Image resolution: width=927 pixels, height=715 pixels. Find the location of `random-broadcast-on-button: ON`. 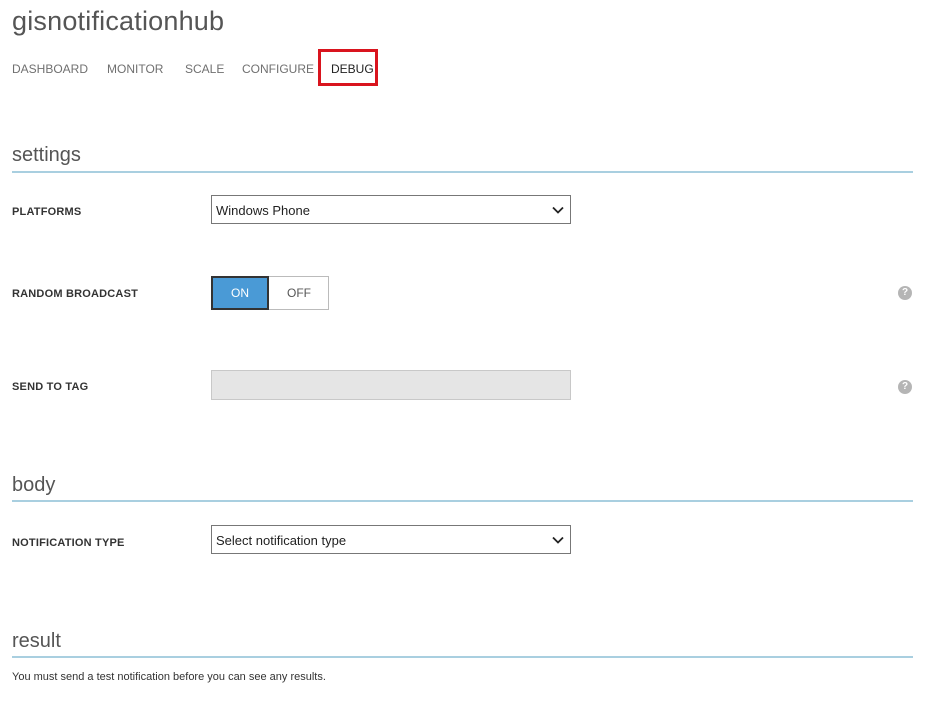

random-broadcast-on-button: ON is located at coordinates (240, 293).